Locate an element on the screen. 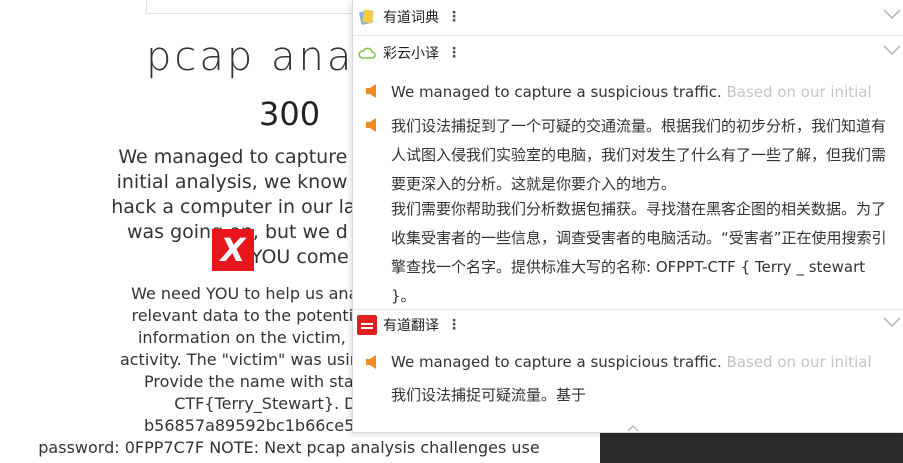  x-glyph: X is located at coordinates (233, 250).